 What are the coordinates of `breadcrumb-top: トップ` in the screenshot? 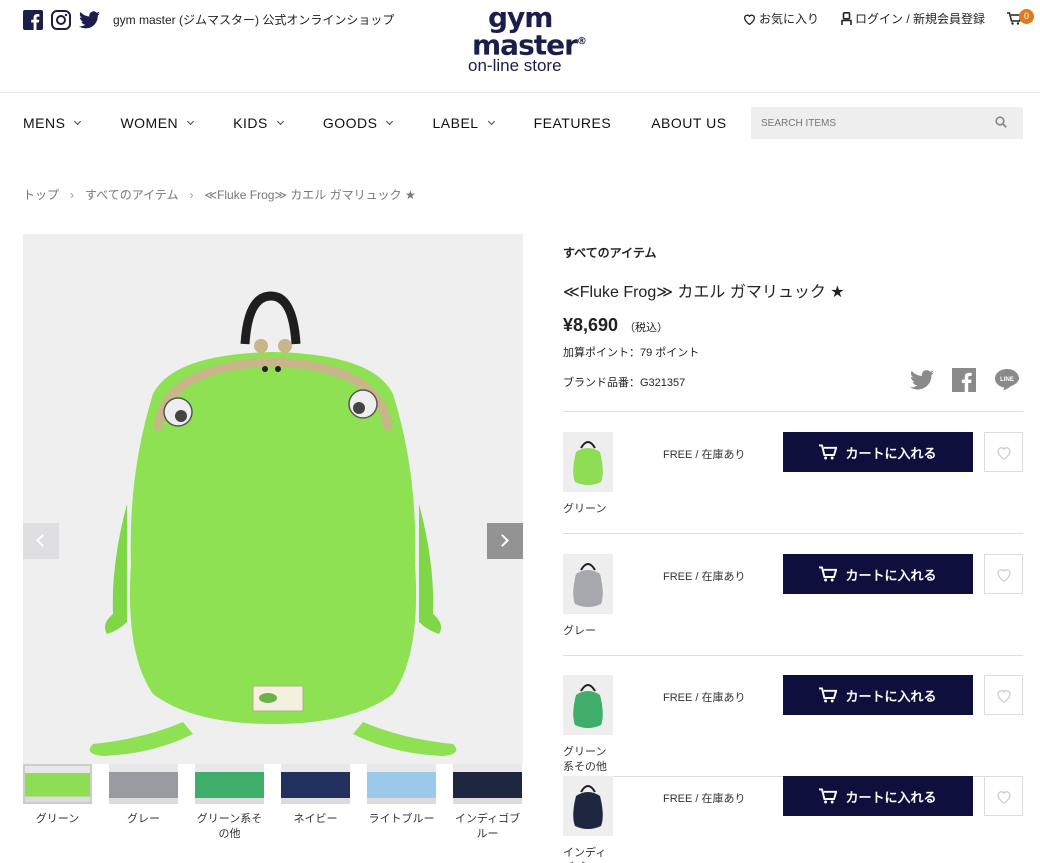 It's located at (41, 194).